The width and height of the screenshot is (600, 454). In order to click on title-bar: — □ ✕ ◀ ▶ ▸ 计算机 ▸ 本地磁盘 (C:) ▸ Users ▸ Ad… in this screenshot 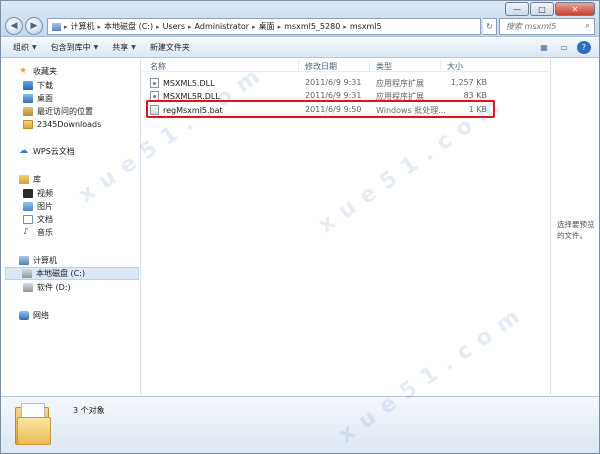, I will do `click(300, 19)`.